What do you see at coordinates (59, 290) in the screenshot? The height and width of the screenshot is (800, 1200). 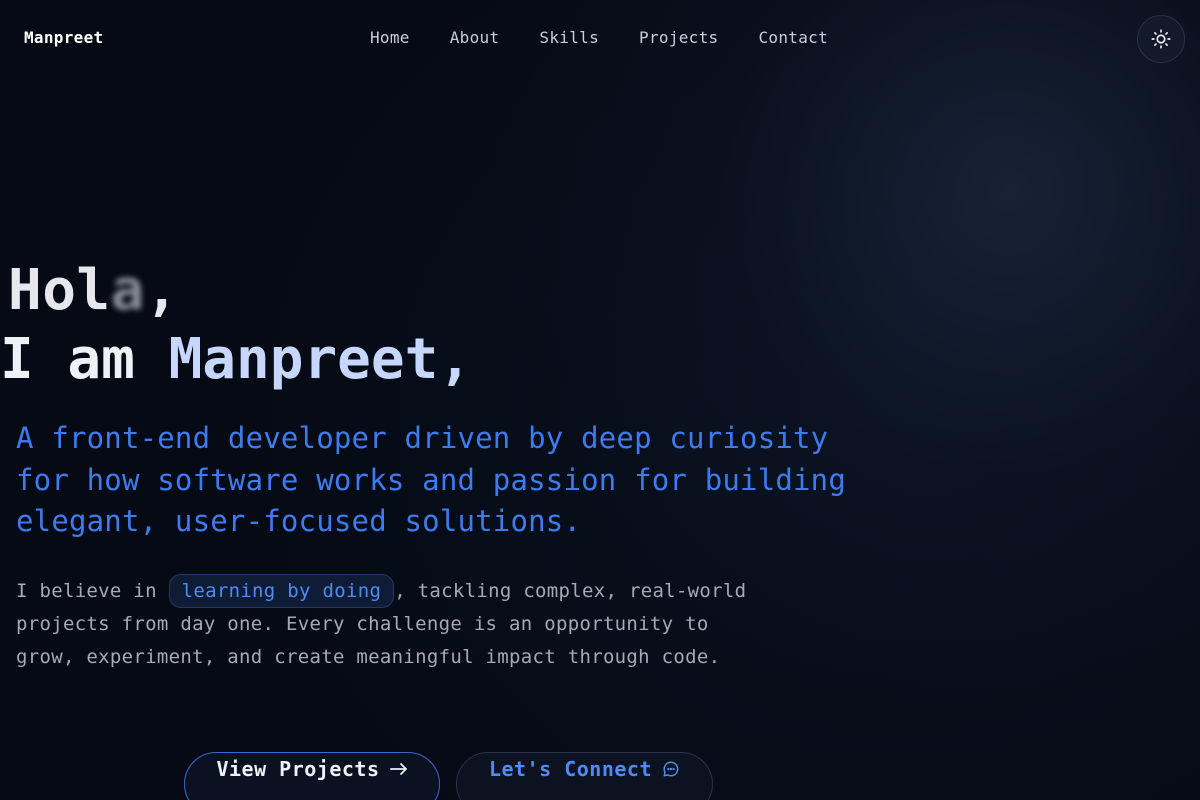 I see `greeting-text: Hol` at bounding box center [59, 290].